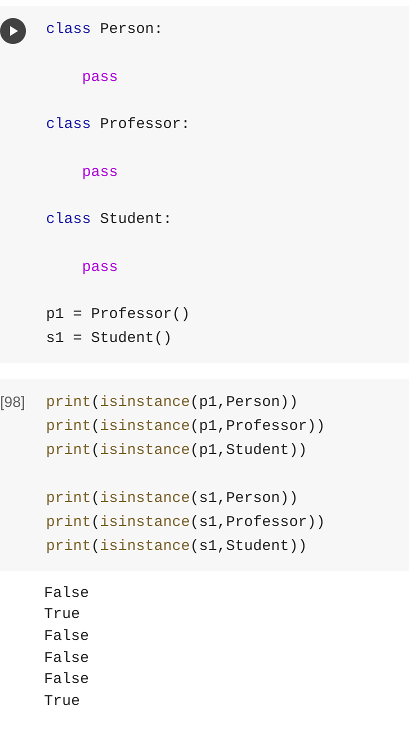  Describe the element at coordinates (13, 31) in the screenshot. I see `run-button-icon` at that location.